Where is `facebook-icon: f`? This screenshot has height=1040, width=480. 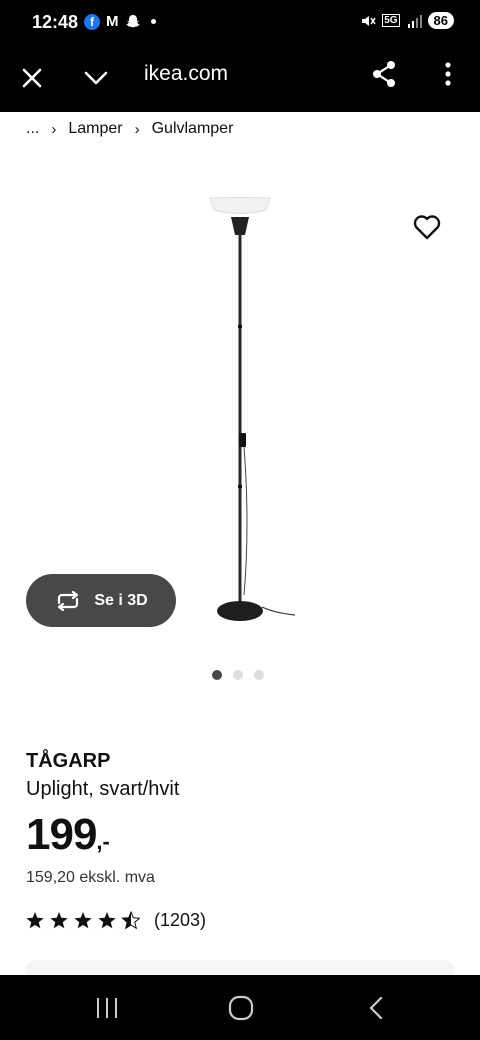
facebook-icon: f is located at coordinates (92, 21).